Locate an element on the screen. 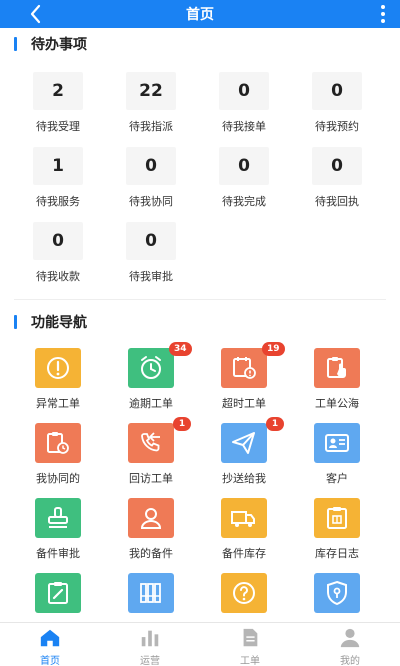 The width and height of the screenshot is (400, 666). todo-count: 22 is located at coordinates (151, 91).